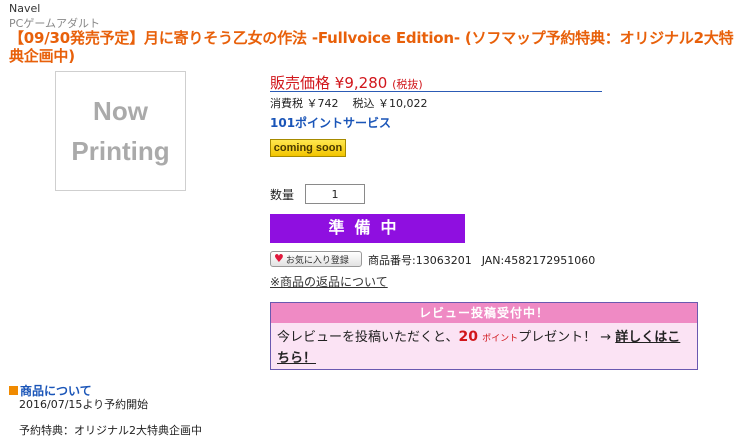 This screenshot has width=752, height=442. I want to click on review-header: レビュー投稿受付中！, so click(484, 313).